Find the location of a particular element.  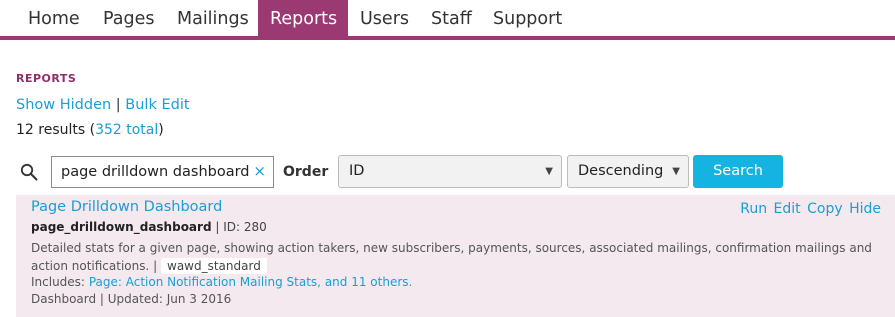

order-field-value: ID is located at coordinates (357, 171).